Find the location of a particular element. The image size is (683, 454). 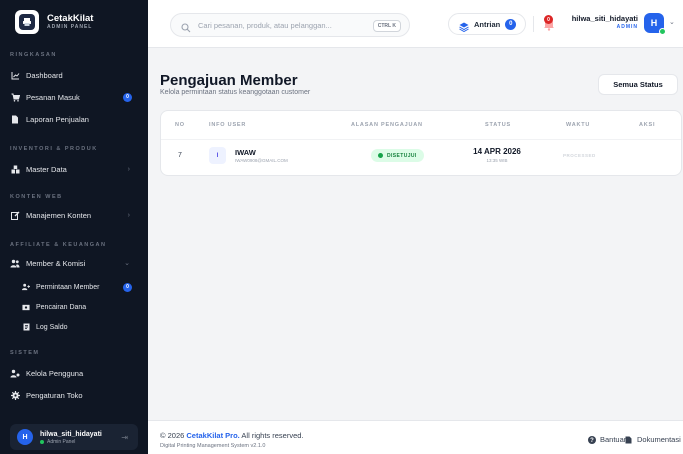

status-filter-select: Semua Status is located at coordinates (638, 84).